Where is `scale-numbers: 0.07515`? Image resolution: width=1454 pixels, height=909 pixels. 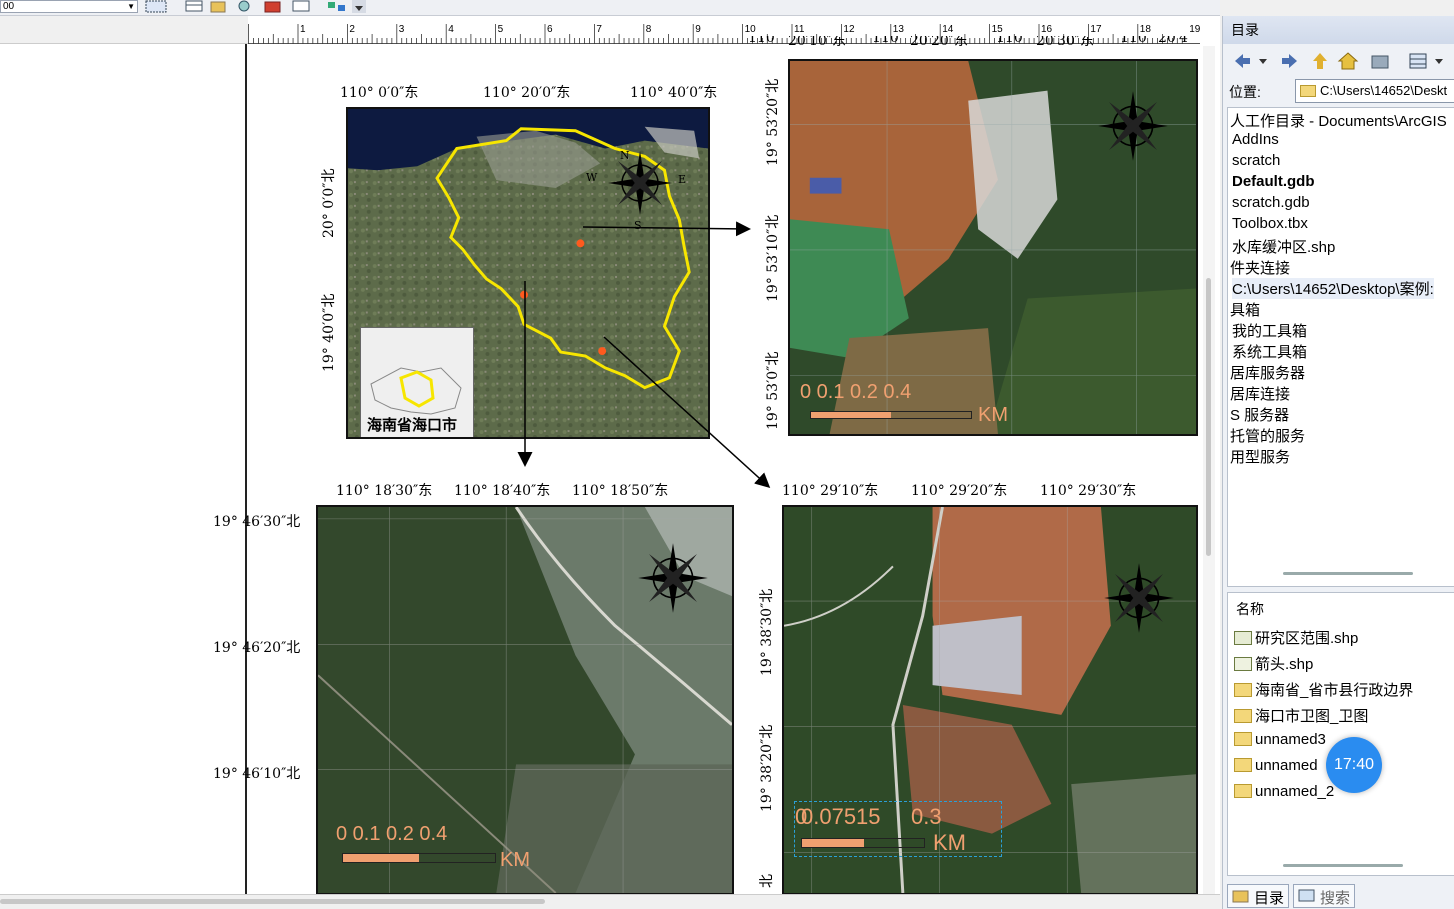 scale-numbers: 0.07515 is located at coordinates (841, 816).